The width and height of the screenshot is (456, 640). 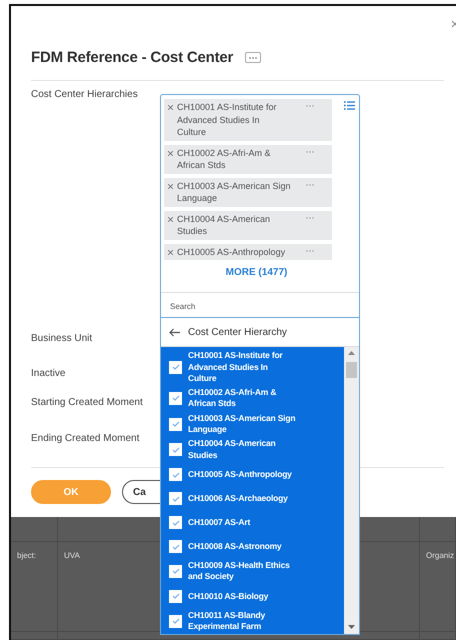 I want to click on option-item: CH10010 AS-Biology, so click(x=252, y=596).